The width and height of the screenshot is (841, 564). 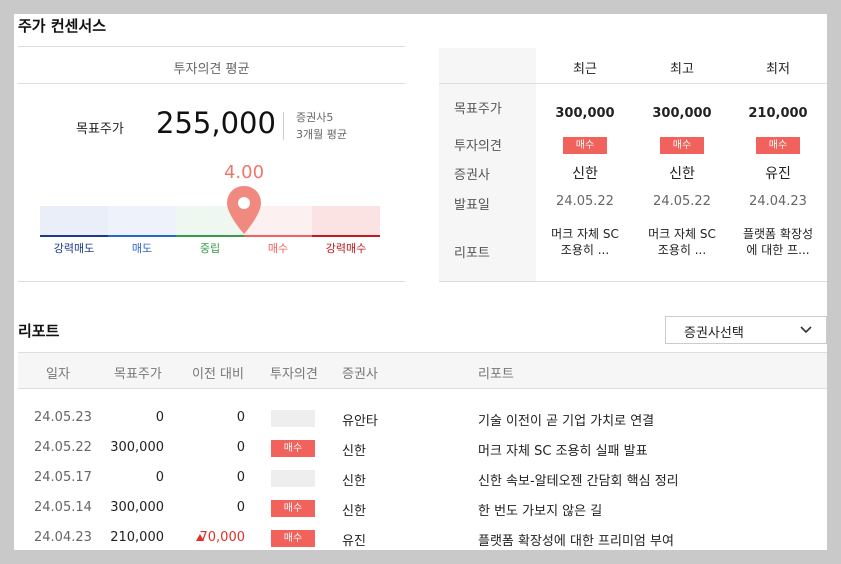 What do you see at coordinates (63, 477) in the screenshot?
I see `report-date: 24.05.17` at bounding box center [63, 477].